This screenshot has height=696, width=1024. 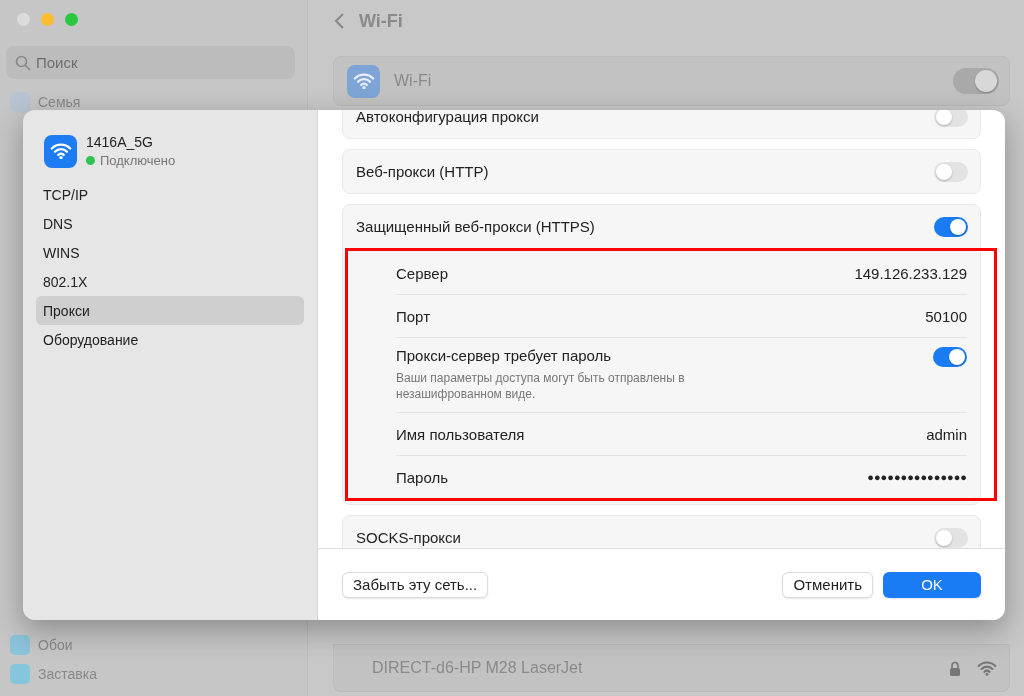 What do you see at coordinates (422, 273) in the screenshot?
I see `field-label: Сервер` at bounding box center [422, 273].